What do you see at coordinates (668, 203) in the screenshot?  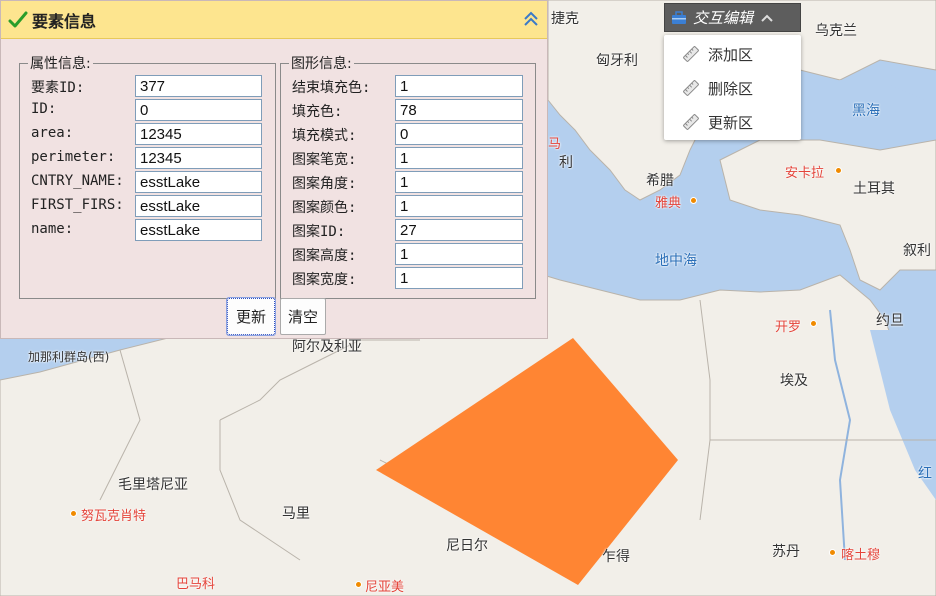 I see `map-label: 雅典` at bounding box center [668, 203].